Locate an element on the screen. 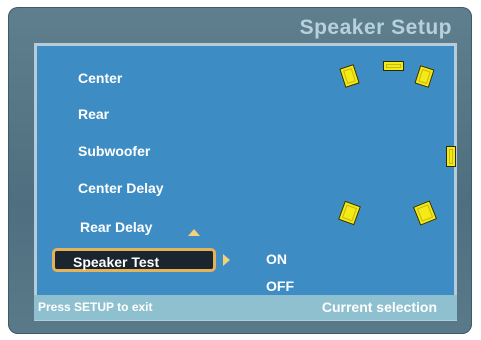  menu-item-rear-delay: Rear Delay is located at coordinates (116, 227).